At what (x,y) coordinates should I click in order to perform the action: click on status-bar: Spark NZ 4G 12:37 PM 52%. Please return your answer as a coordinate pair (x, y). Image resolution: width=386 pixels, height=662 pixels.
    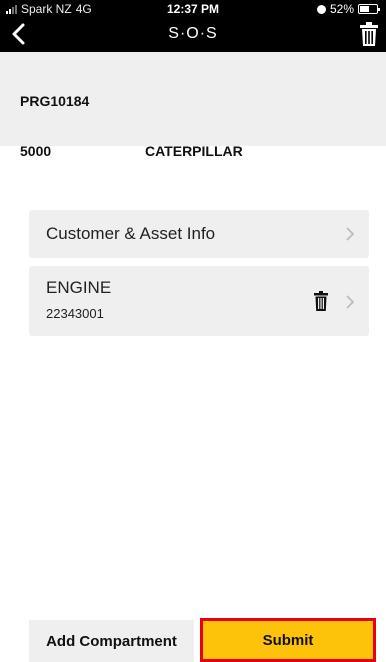
    Looking at the image, I should click on (193, 9).